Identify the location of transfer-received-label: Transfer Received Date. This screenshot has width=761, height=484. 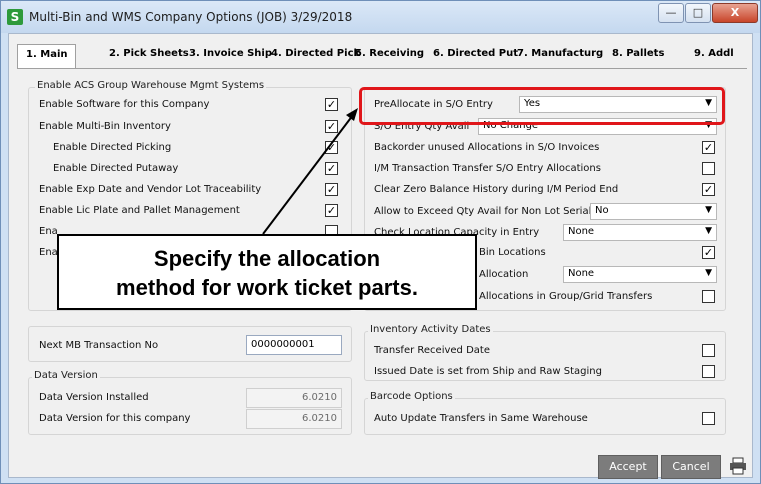
(432, 350).